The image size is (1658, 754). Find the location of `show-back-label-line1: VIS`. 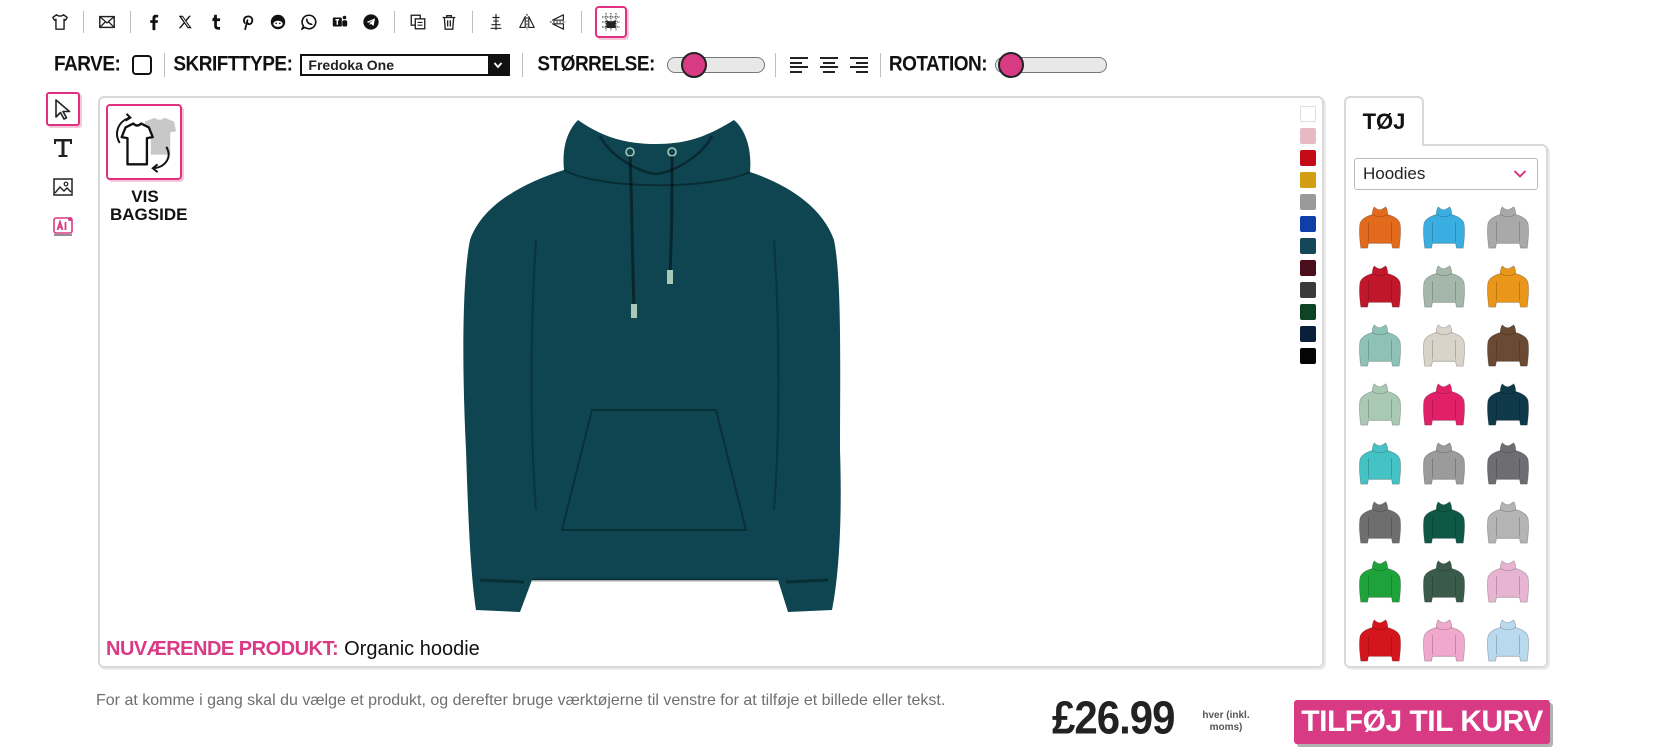

show-back-label-line1: VIS is located at coordinates (145, 196).